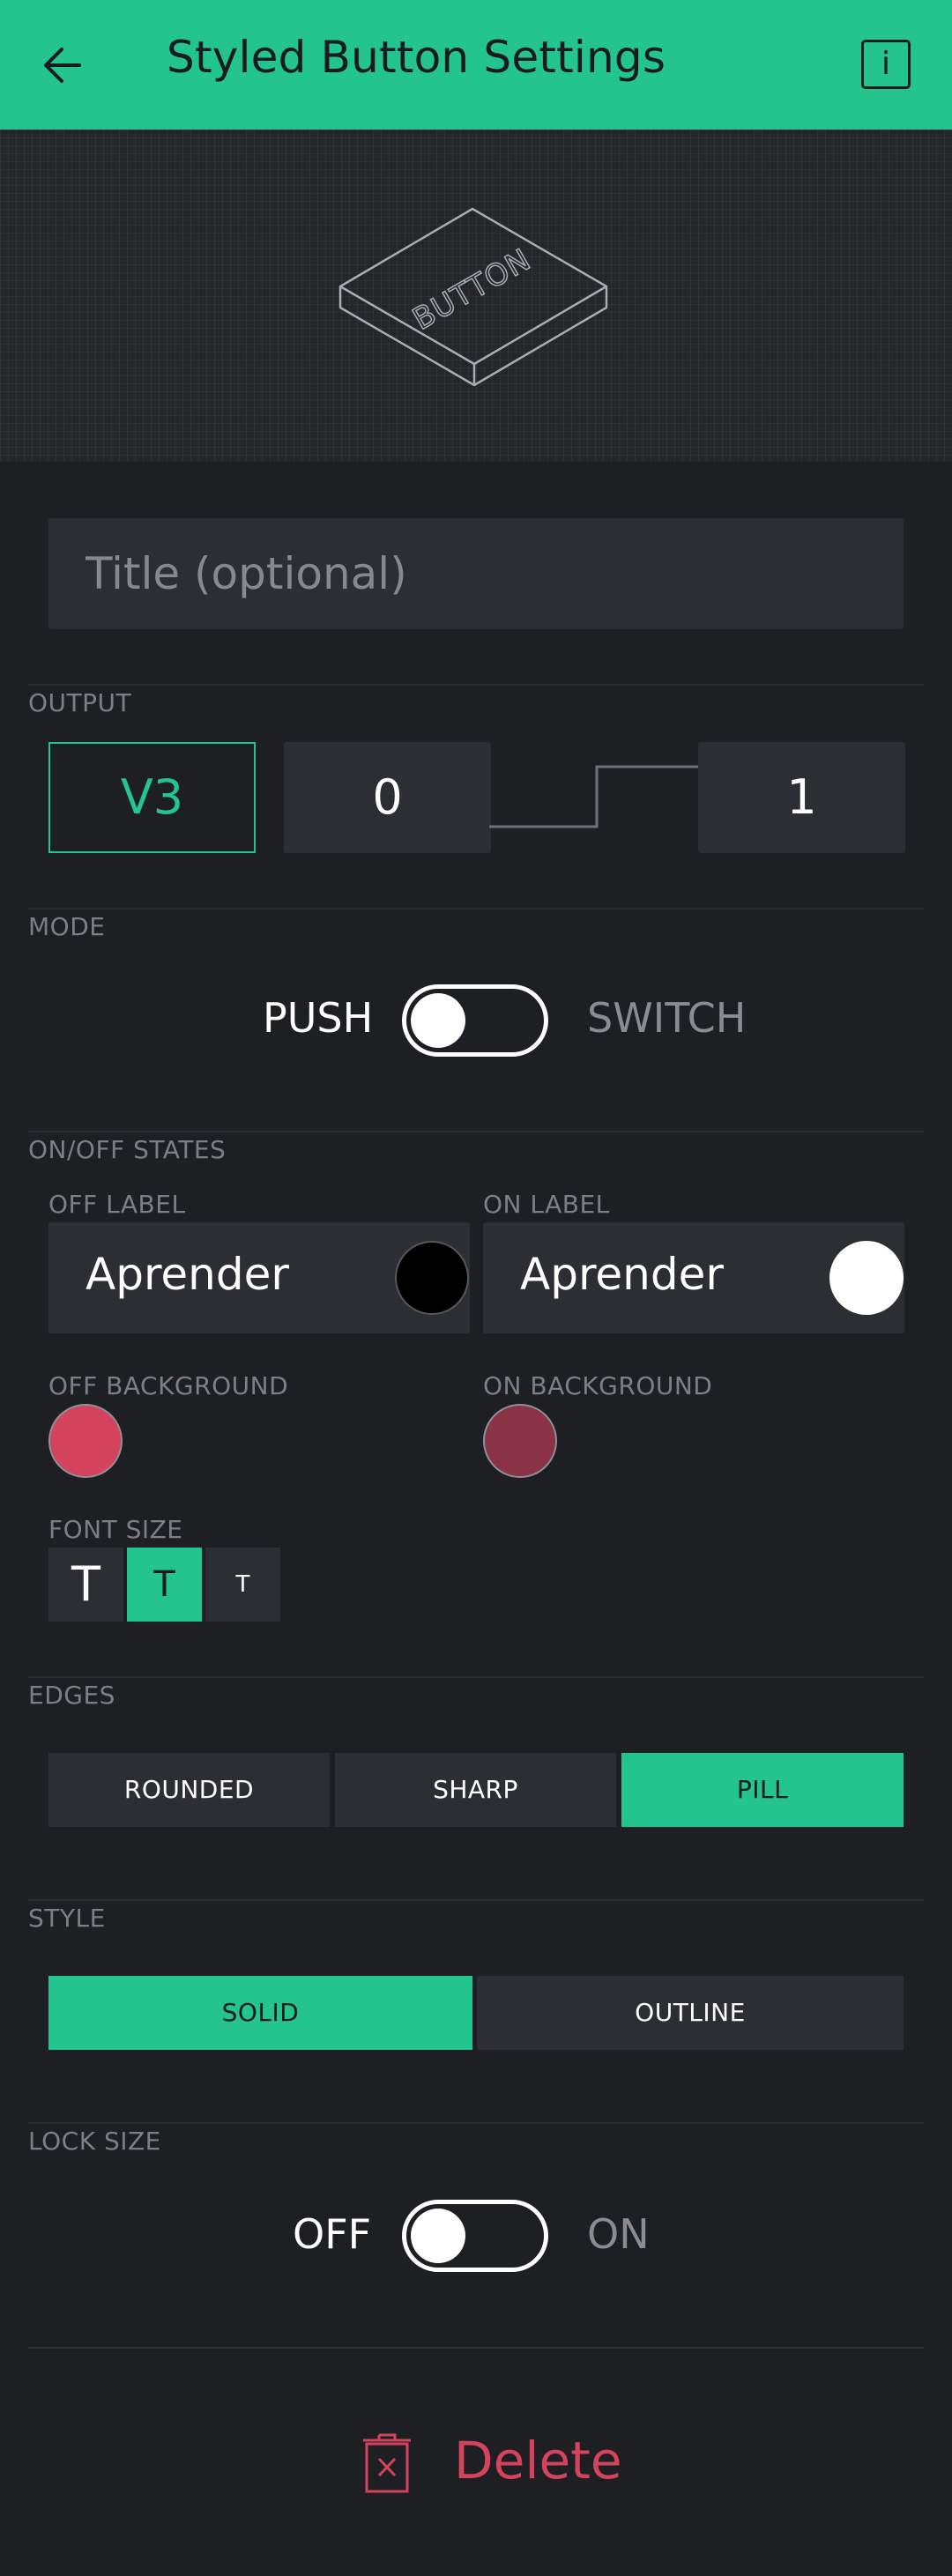 Image resolution: width=952 pixels, height=2576 pixels. What do you see at coordinates (187, 1274) in the screenshot?
I see `off-label-value: Aprender` at bounding box center [187, 1274].